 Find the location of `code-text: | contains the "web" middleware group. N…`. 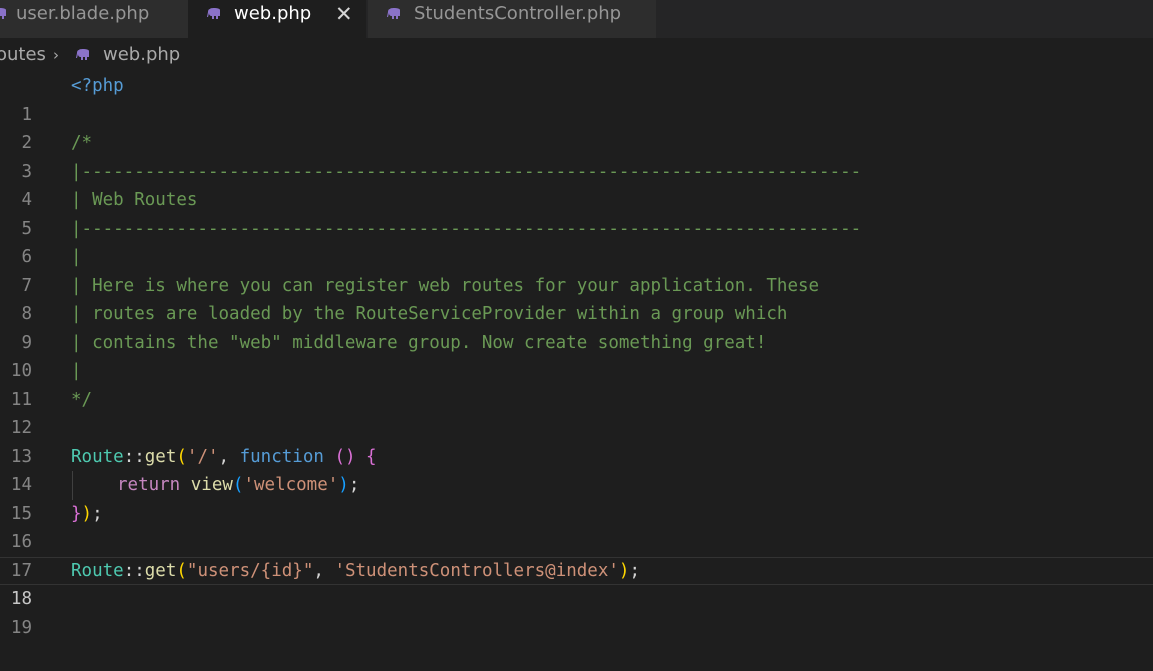

code-text: | contains the "web" middleware group. N… is located at coordinates (419, 342).